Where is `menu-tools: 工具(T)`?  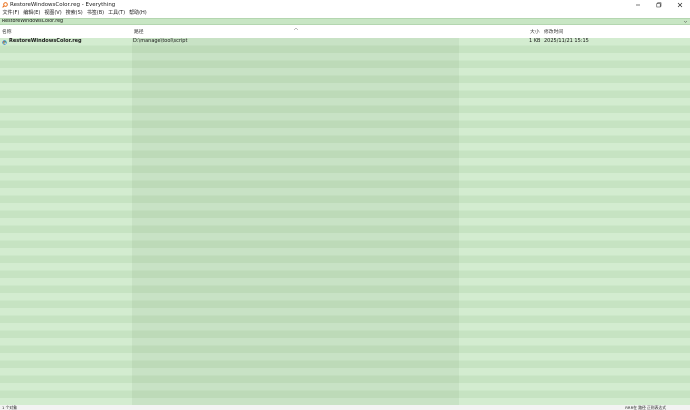 menu-tools: 工具(T) is located at coordinates (117, 13).